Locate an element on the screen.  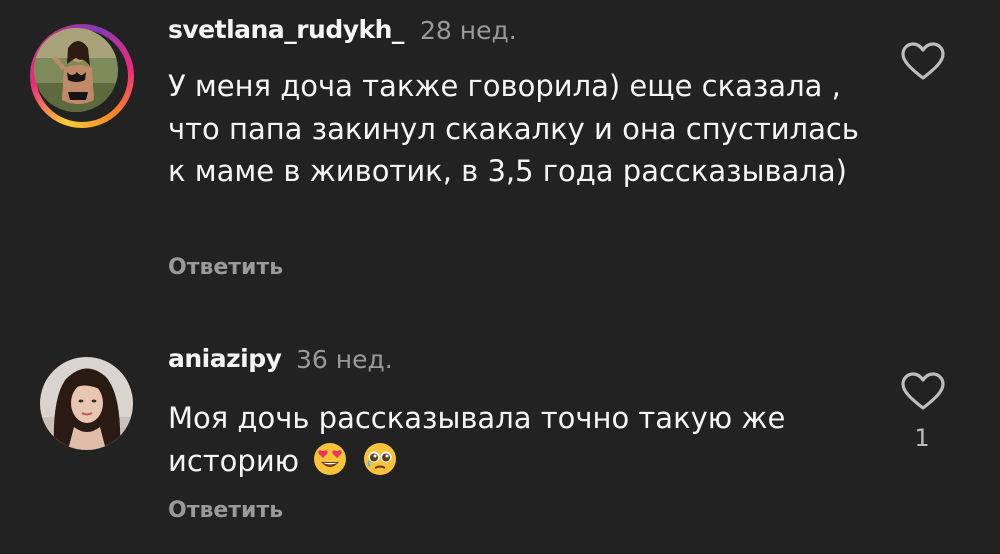
heart-eyes-emoji is located at coordinates (330, 459).